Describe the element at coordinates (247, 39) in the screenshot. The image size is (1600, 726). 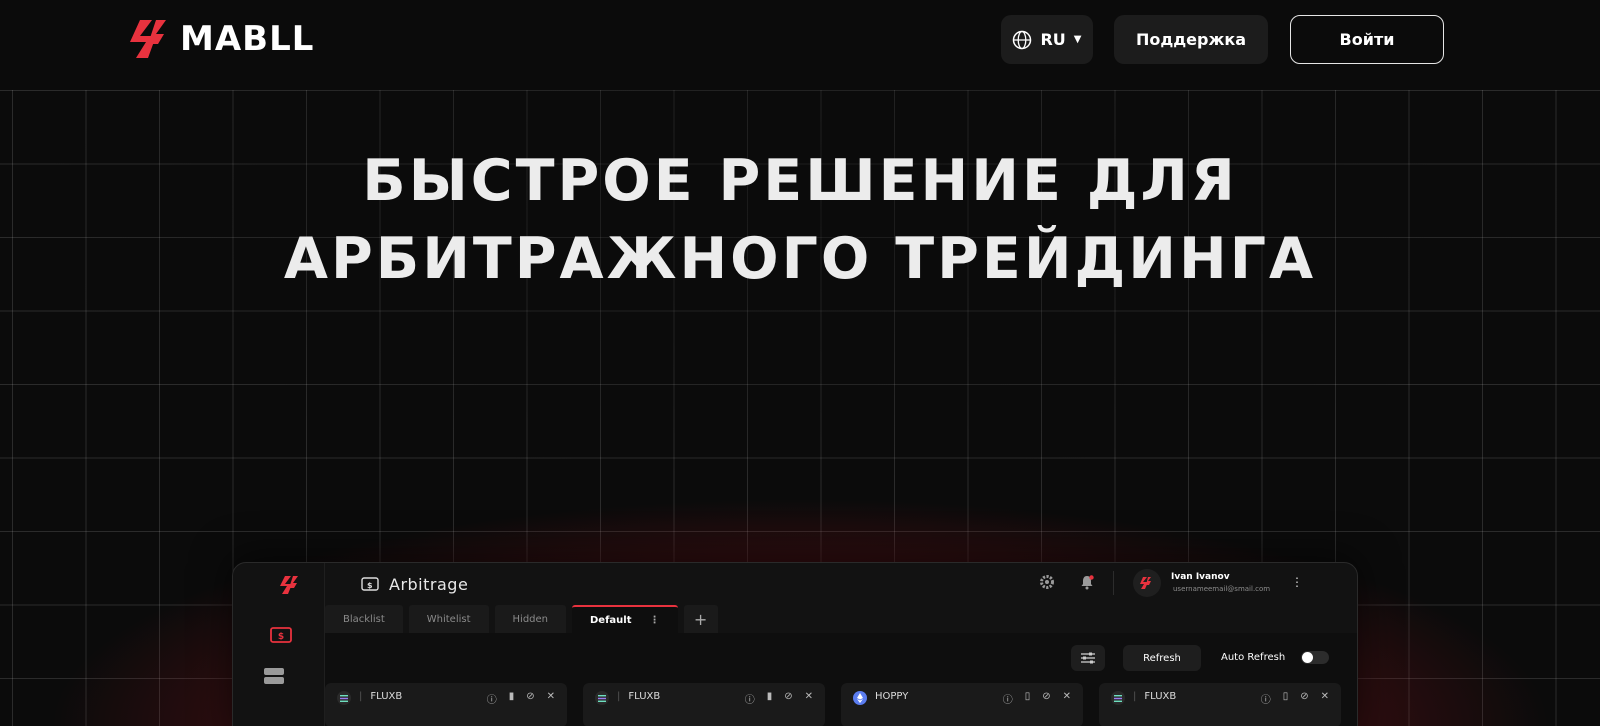
I see `brand-name: MABLL` at that location.